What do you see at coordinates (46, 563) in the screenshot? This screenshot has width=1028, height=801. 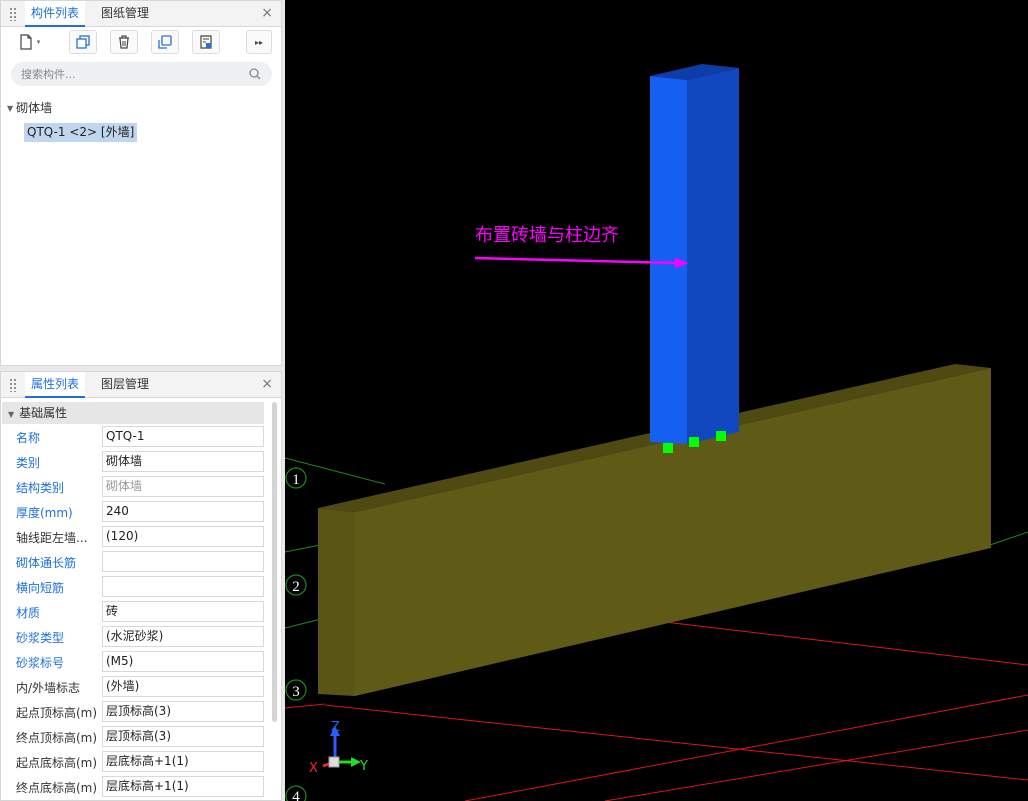 I see `property-label: 砌体通长筋` at bounding box center [46, 563].